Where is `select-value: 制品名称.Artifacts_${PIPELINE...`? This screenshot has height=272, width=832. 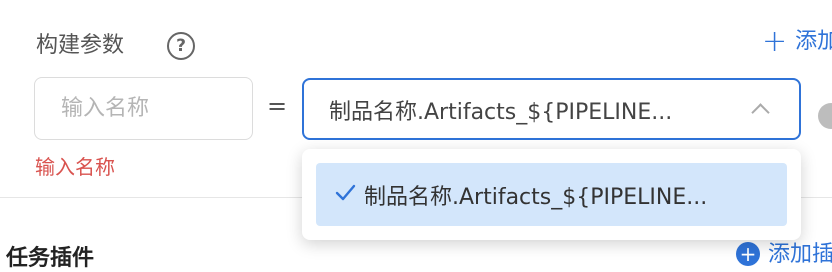
select-value: 制品名称.Artifacts_${PIPELINE... is located at coordinates (501, 112).